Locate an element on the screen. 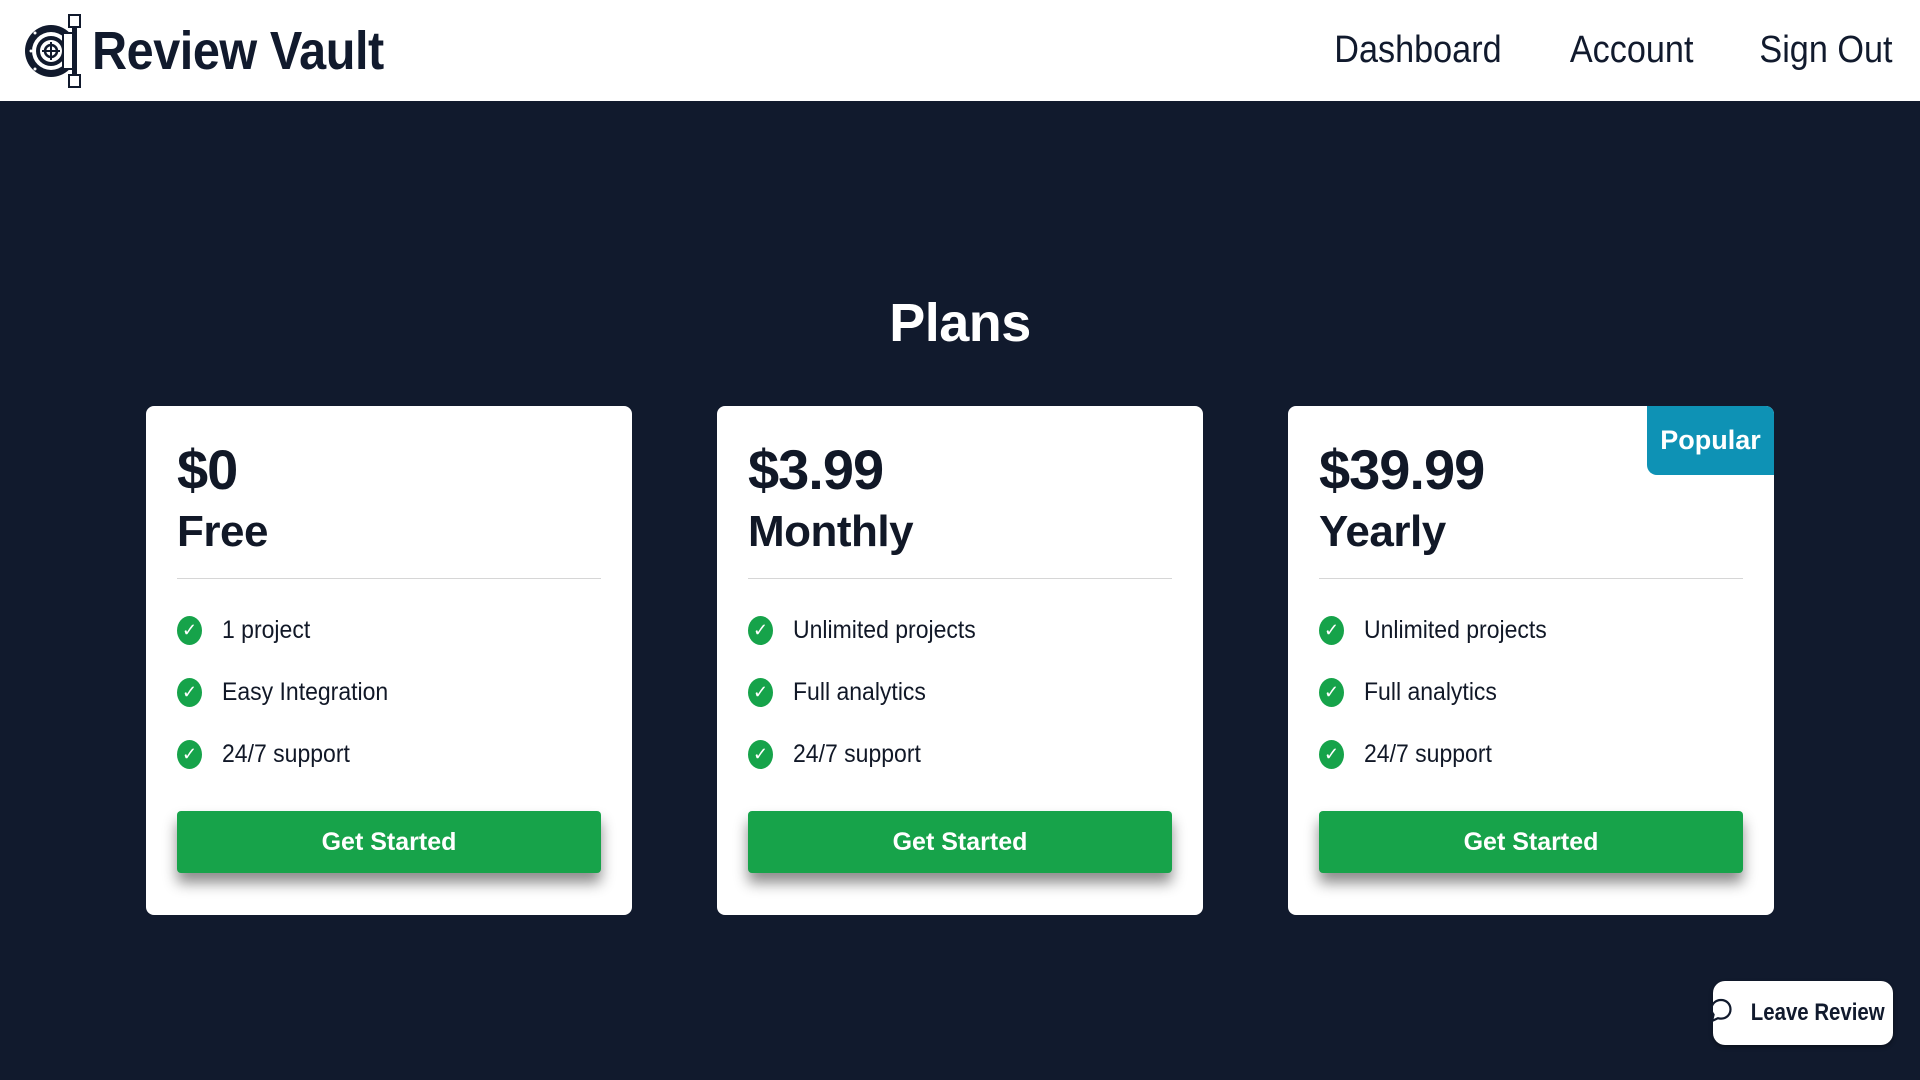 The height and width of the screenshot is (1080, 1920). page-title: Plans is located at coordinates (960, 323).